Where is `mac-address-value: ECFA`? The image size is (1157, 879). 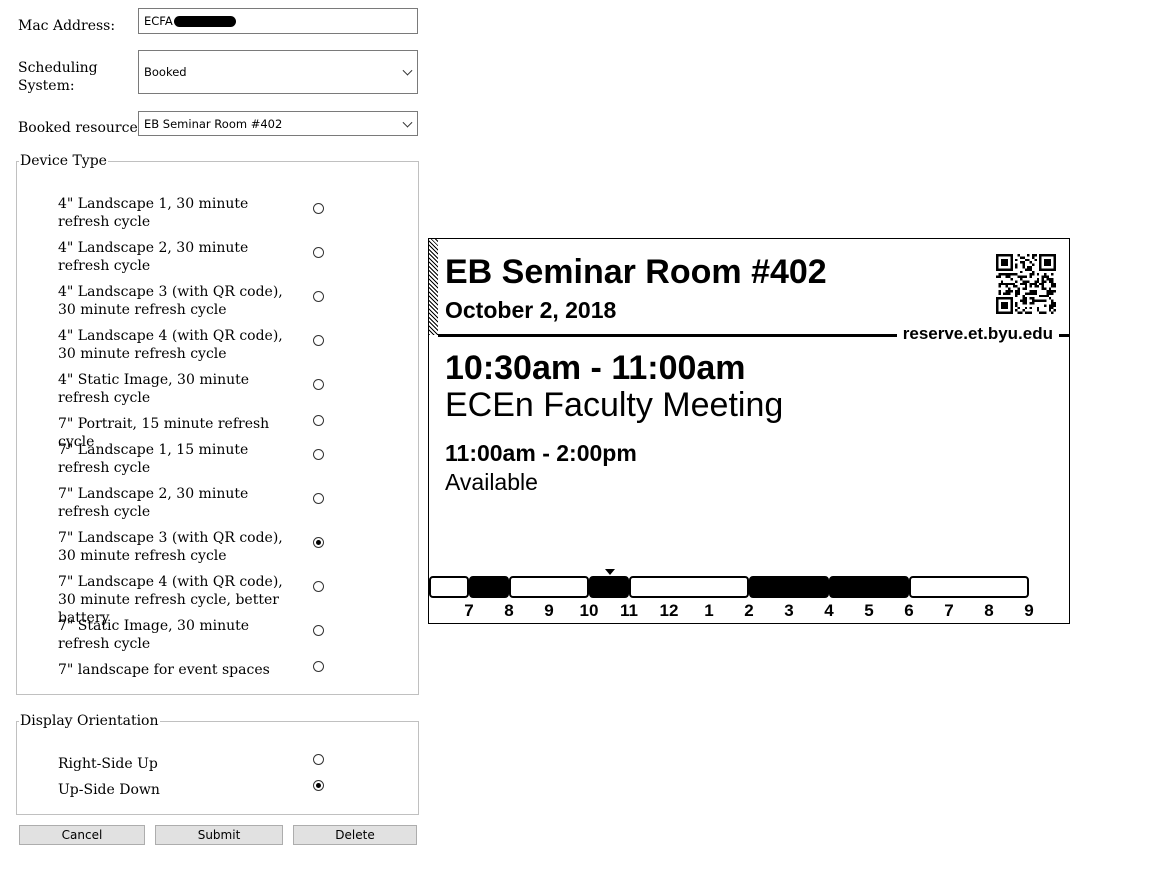
mac-address-value: ECFA is located at coordinates (158, 21).